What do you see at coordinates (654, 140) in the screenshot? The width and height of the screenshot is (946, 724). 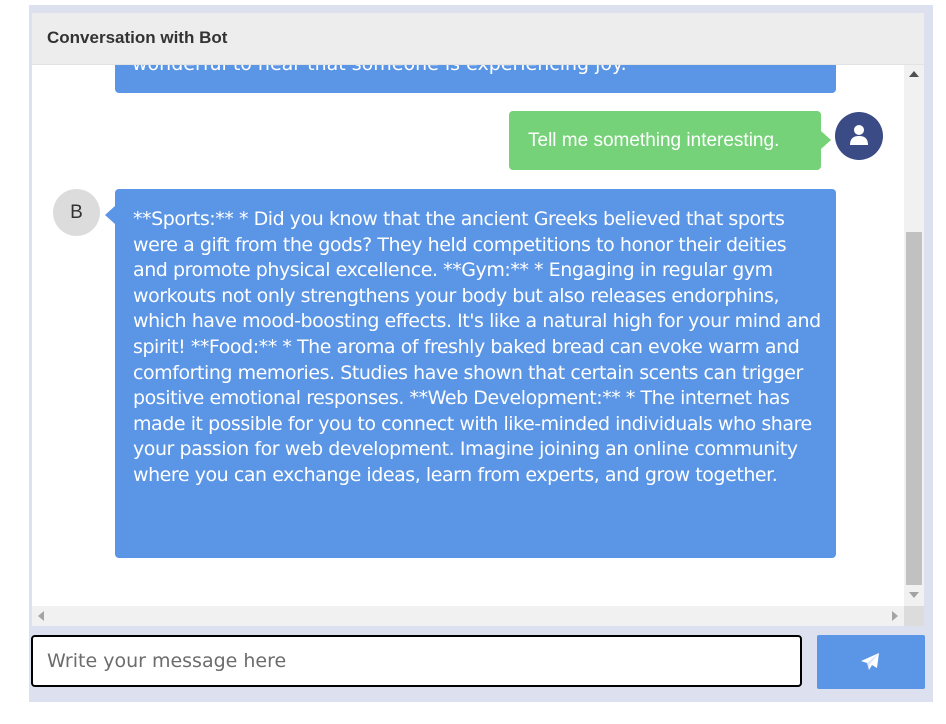 I see `user-message-text: Tell me something interesting.` at bounding box center [654, 140].